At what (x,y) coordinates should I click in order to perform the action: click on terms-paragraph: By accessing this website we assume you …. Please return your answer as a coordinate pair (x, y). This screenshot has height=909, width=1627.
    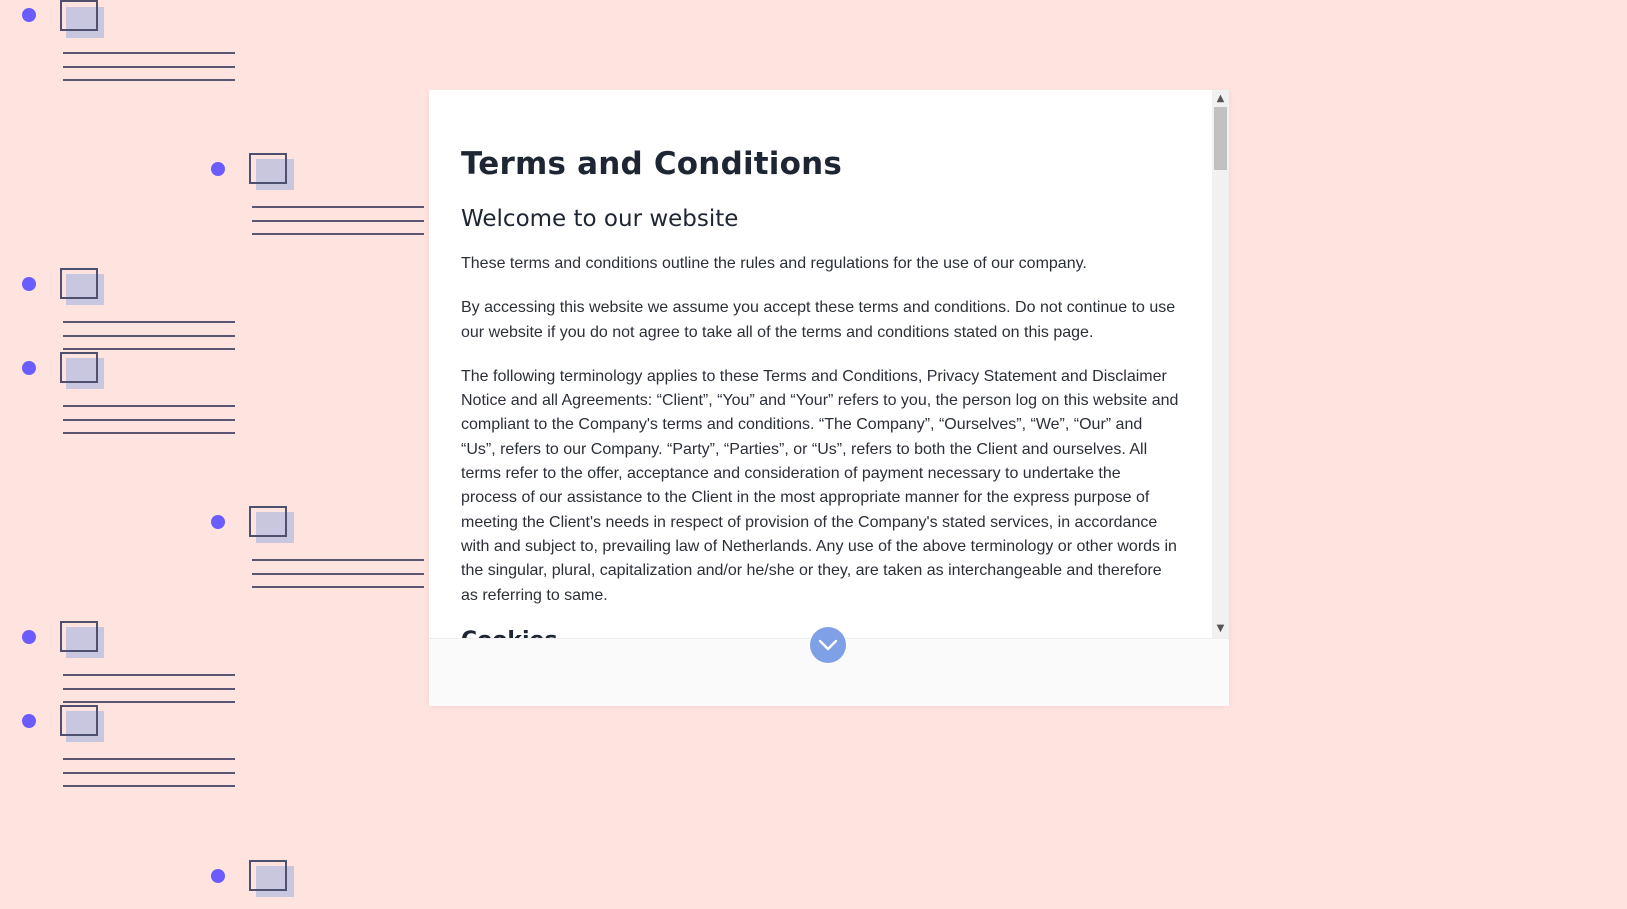
    Looking at the image, I should click on (818, 320).